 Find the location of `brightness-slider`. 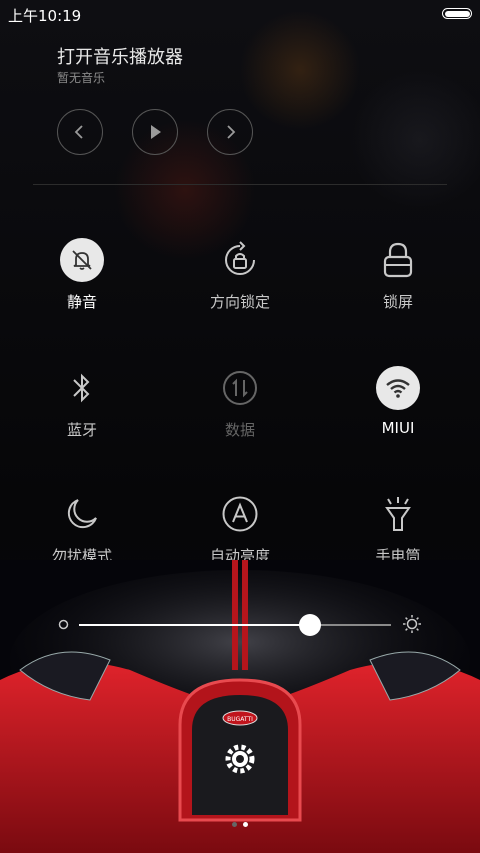

brightness-slider is located at coordinates (235, 625).